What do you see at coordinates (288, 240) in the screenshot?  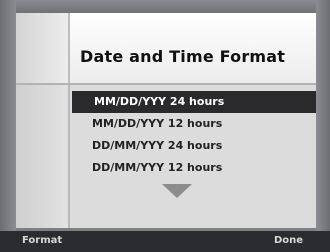 I see `done-softkey: Done` at bounding box center [288, 240].